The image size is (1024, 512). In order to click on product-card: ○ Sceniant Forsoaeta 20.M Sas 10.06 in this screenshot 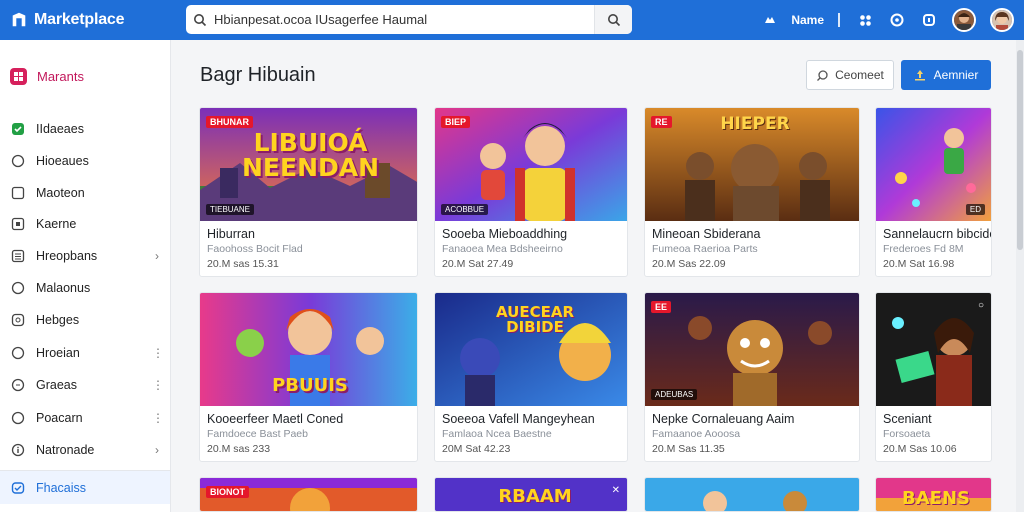, I will do `click(933, 377)`.